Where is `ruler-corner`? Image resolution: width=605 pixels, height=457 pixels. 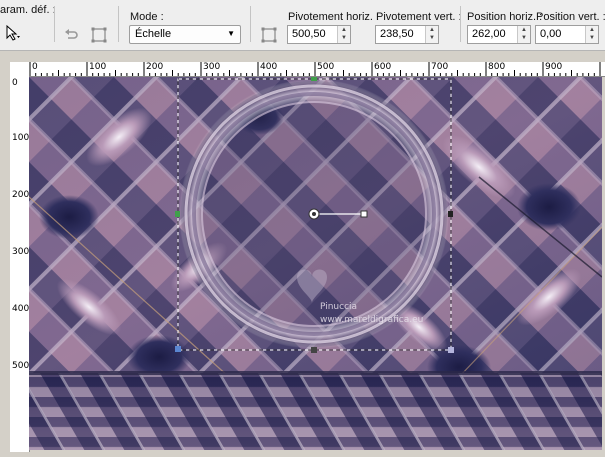 ruler-corner is located at coordinates (20, 69).